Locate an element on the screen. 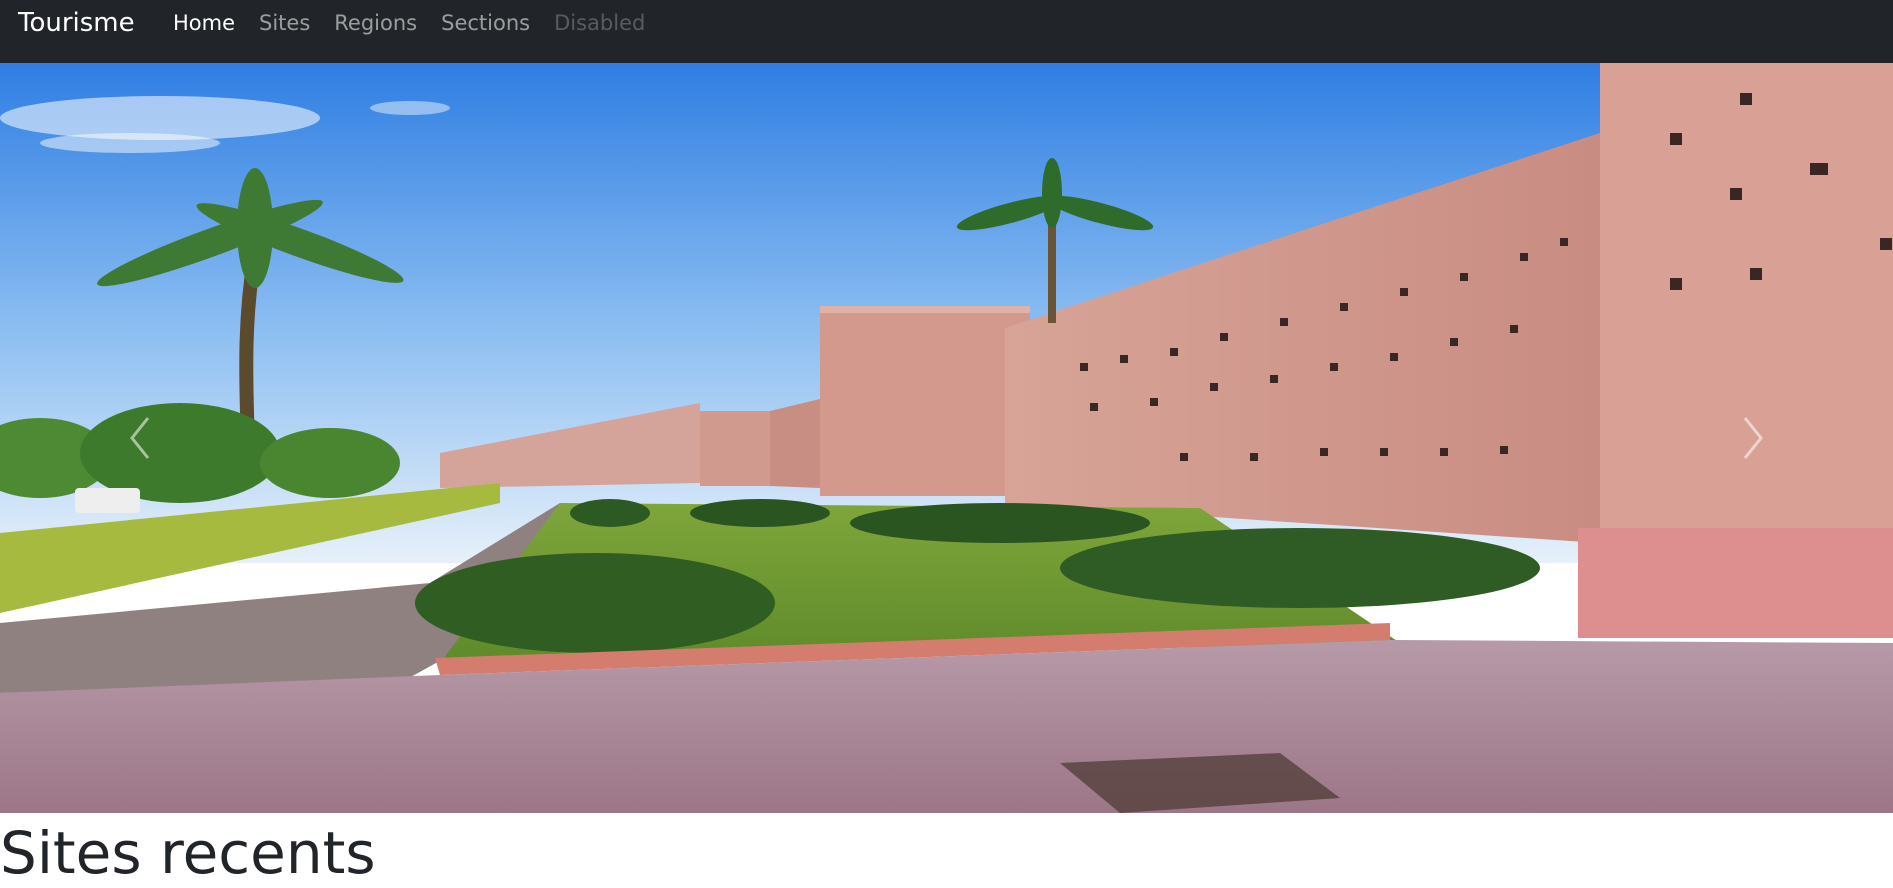 The height and width of the screenshot is (888, 1893). nav-item-regions: Regions is located at coordinates (375, 23).